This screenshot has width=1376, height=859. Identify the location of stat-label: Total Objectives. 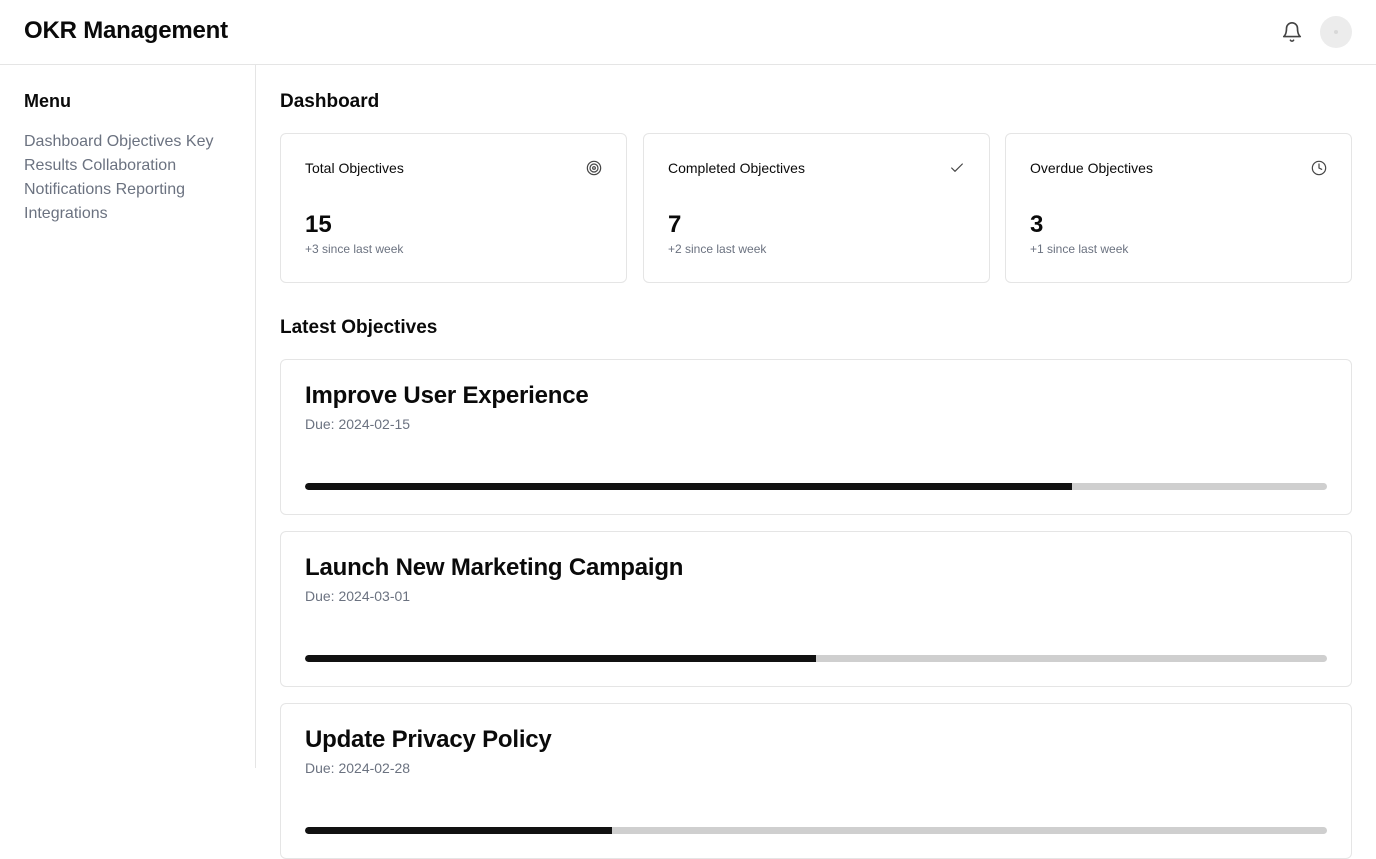
(354, 168).